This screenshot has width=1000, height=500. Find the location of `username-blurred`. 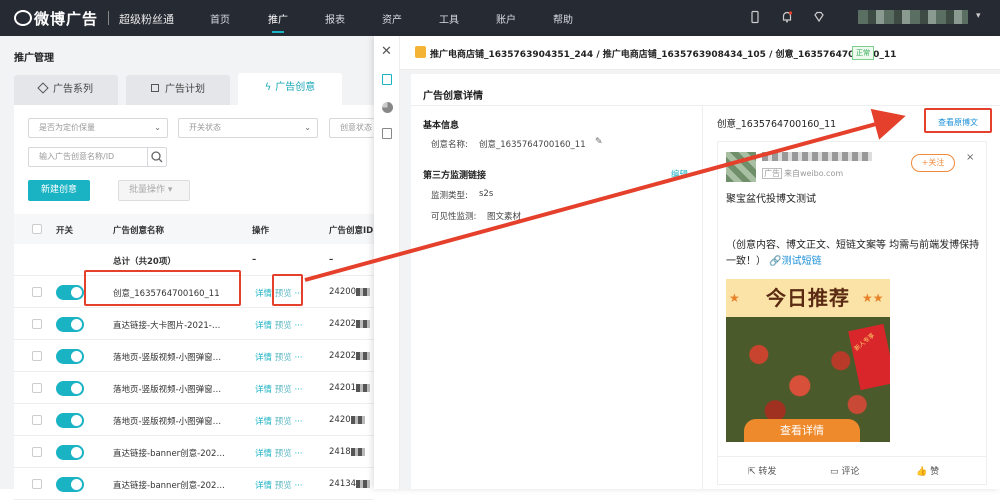

username-blurred is located at coordinates (817, 156).